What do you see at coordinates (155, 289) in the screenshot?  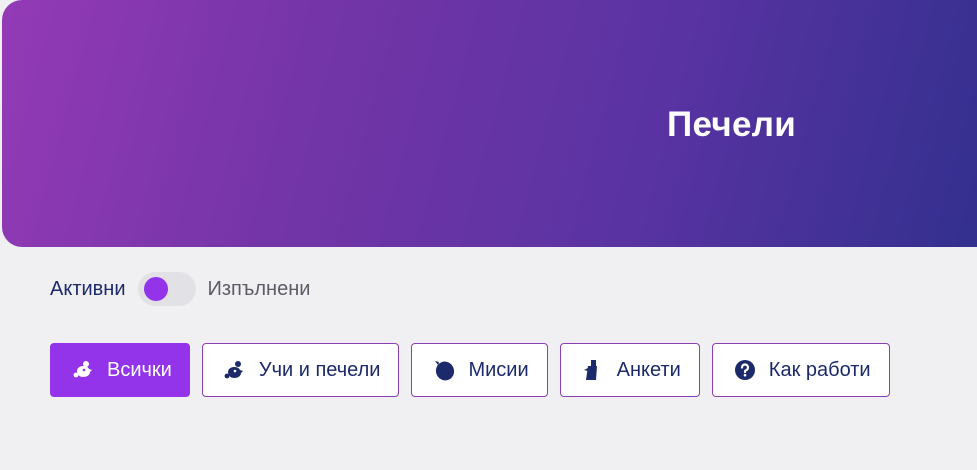 I see `toggle-knob` at bounding box center [155, 289].